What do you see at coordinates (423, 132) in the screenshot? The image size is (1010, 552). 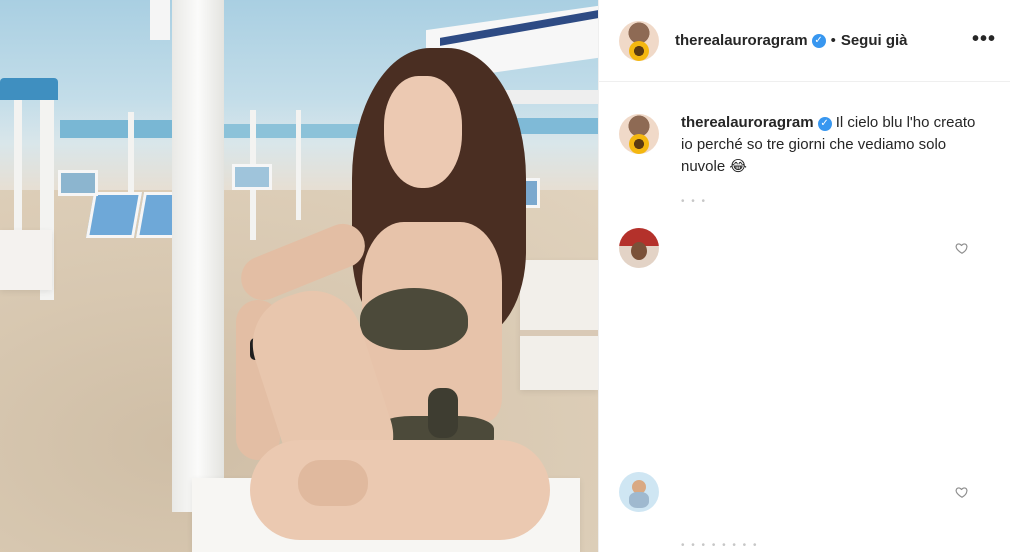 I see `face` at bounding box center [423, 132].